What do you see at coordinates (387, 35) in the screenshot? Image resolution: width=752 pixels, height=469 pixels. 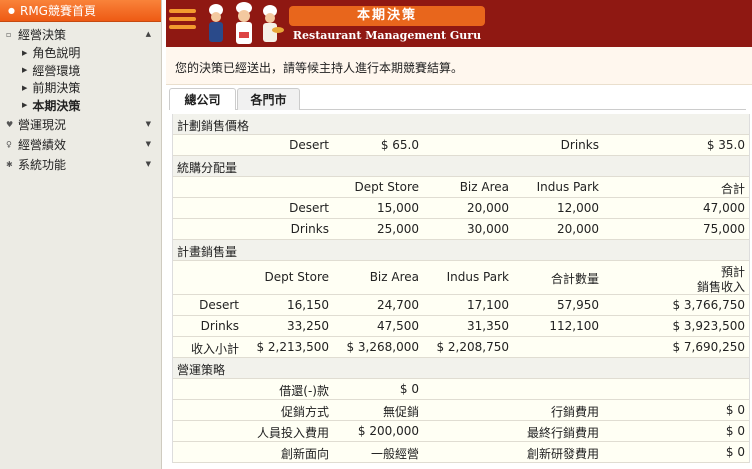 I see `app-subtitle: Restaurant Management Guru` at bounding box center [387, 35].